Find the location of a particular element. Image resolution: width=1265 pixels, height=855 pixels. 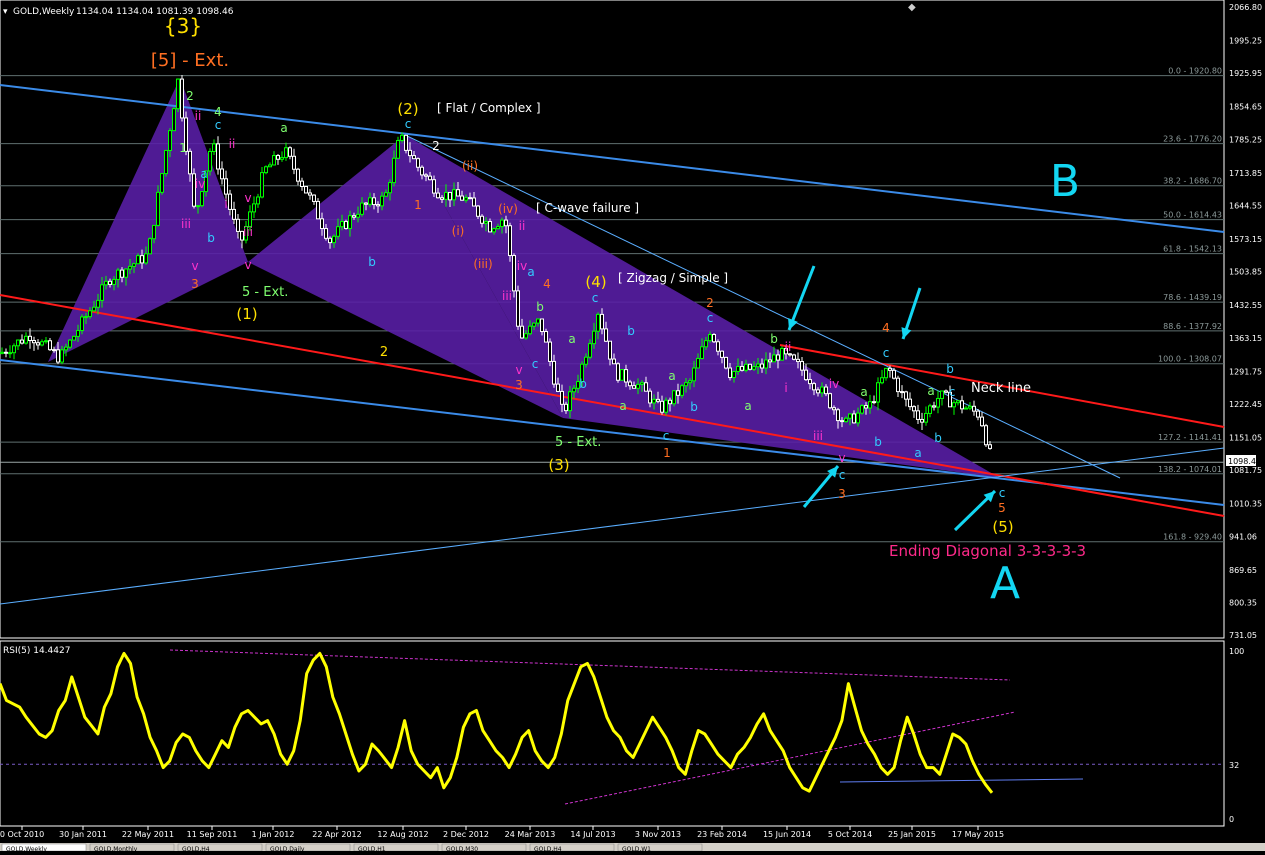

wave-letter: 4 is located at coordinates (886, 328).